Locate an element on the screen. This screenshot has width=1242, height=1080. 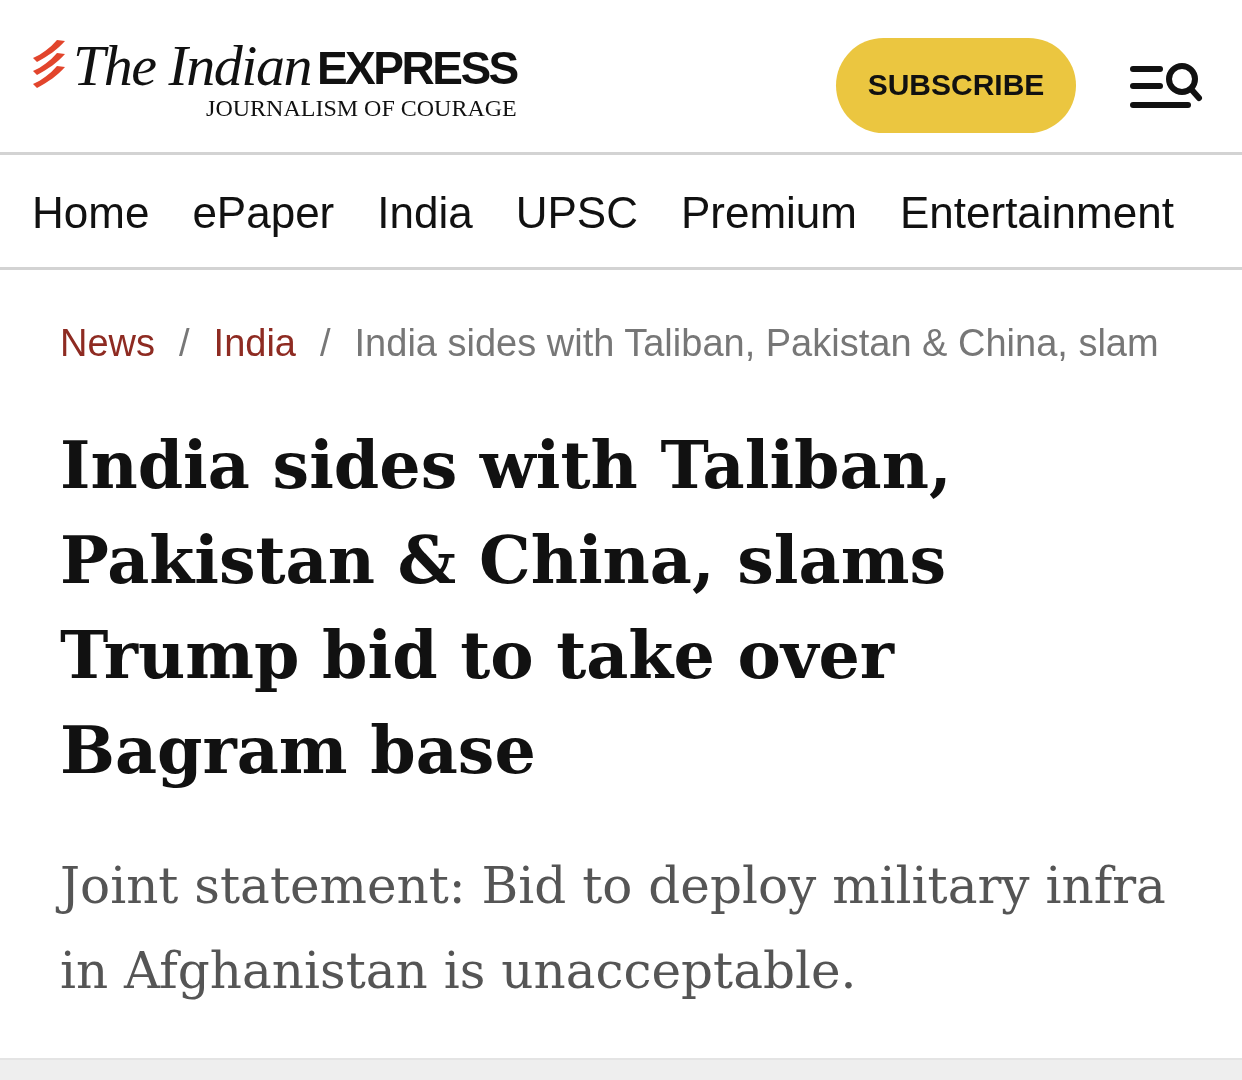
nav-link: ePaper is located at coordinates (263, 213).